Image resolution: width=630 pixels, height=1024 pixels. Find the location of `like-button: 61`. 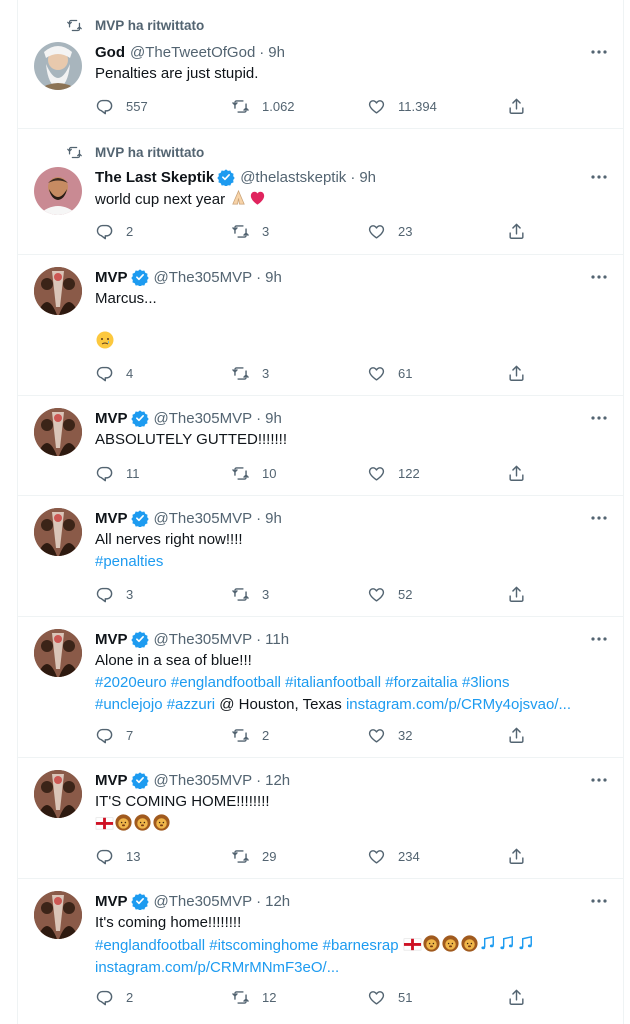

like-button: 61 is located at coordinates (389, 373).